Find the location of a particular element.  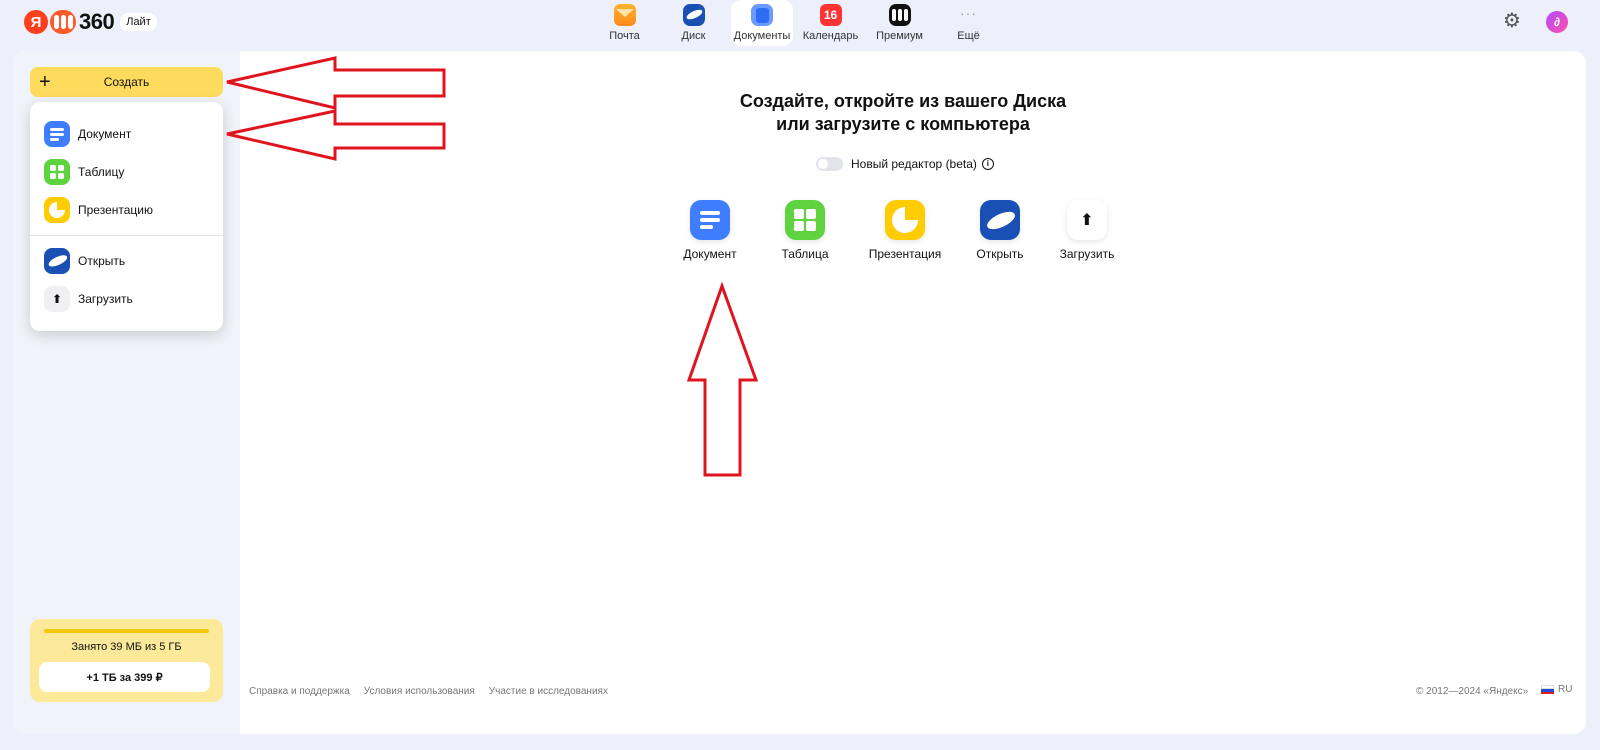

avatar-icon: ∂ is located at coordinates (1557, 22).